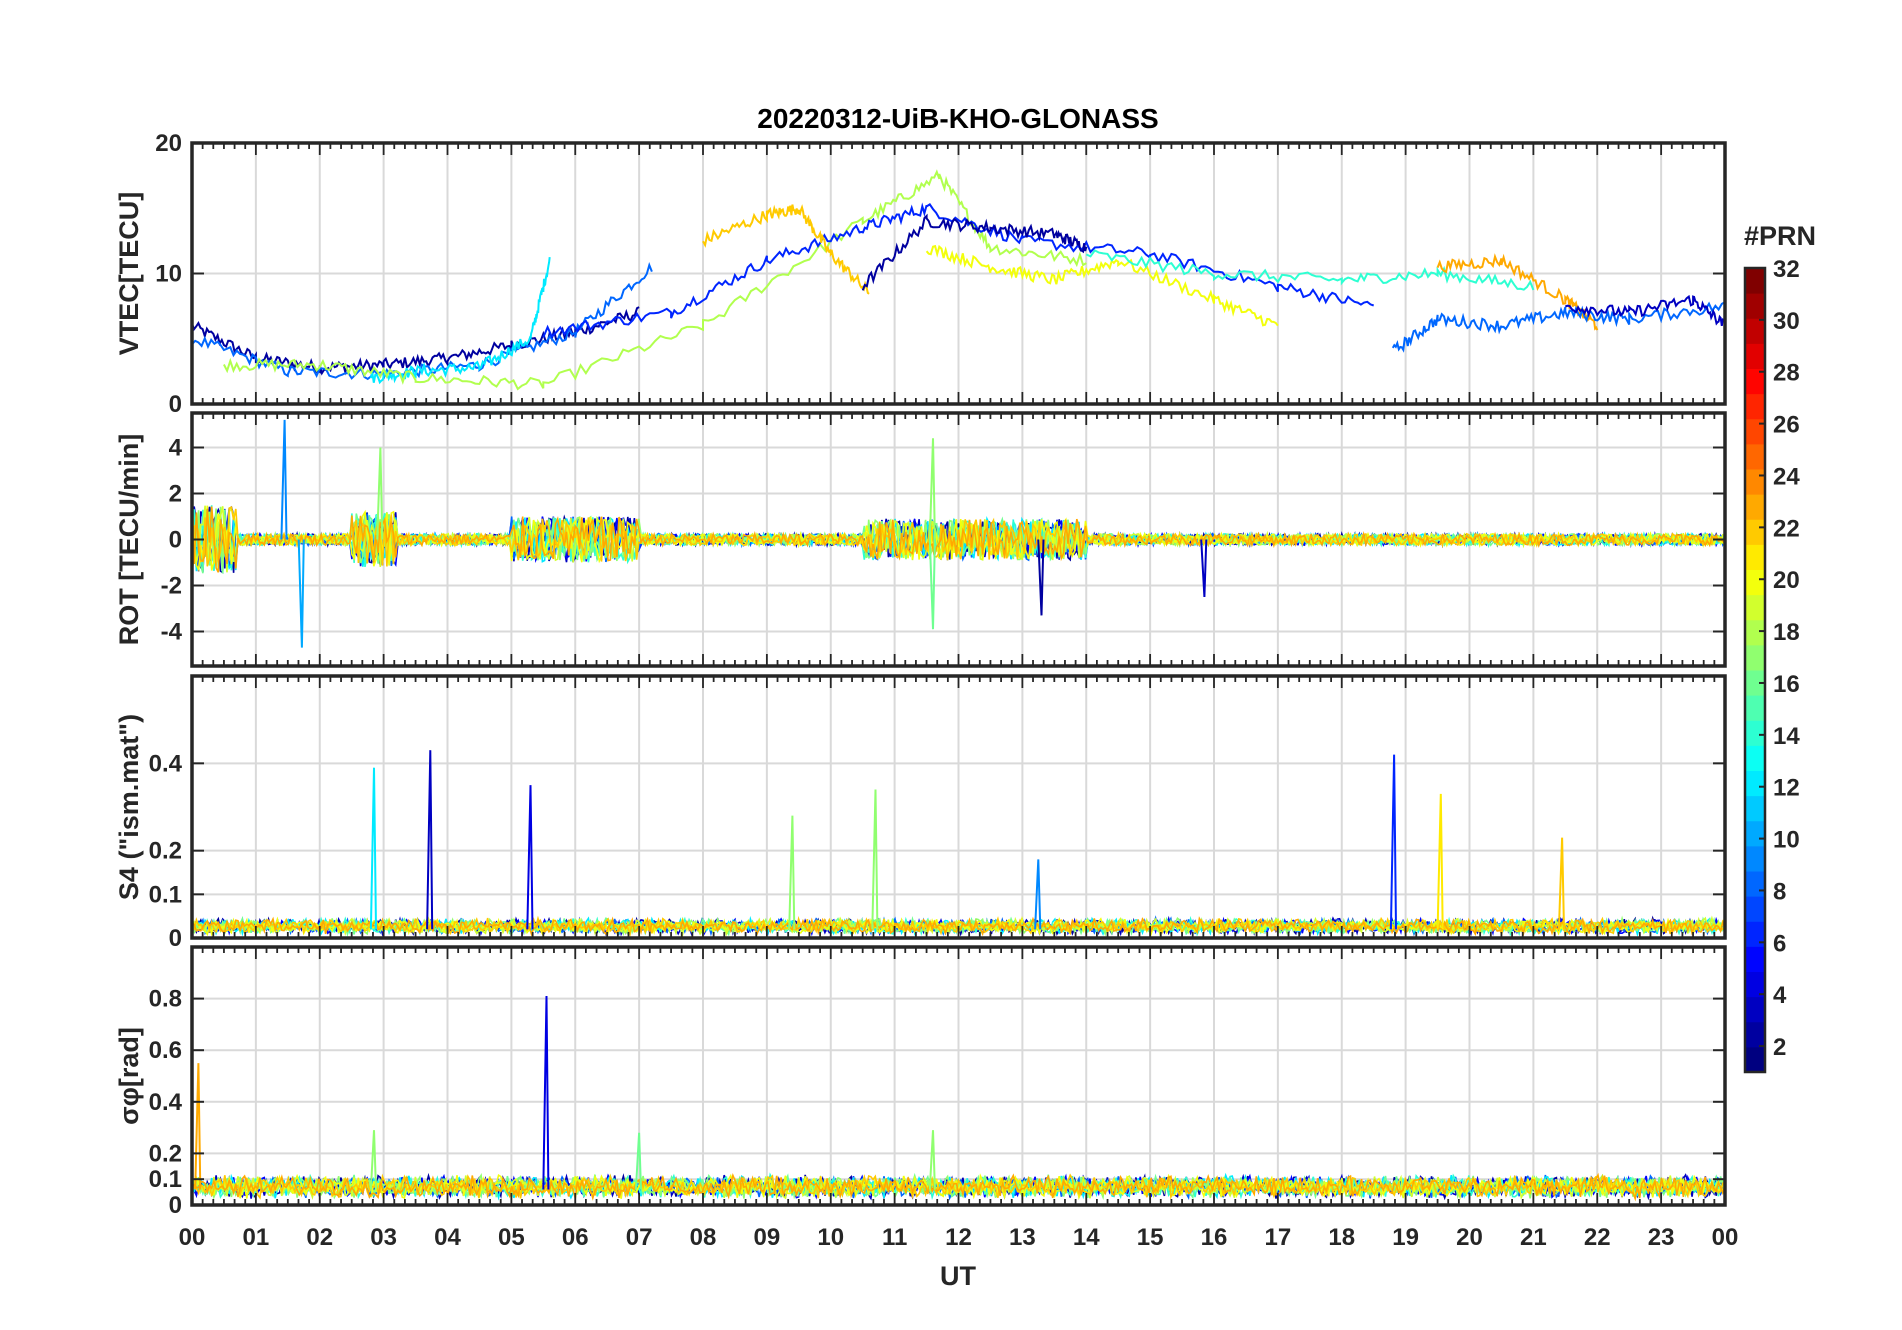 The height and width of the screenshot is (1330, 1902). What do you see at coordinates (129, 274) in the screenshot?
I see `vtec-y-label: VTEC[TECU]` at bounding box center [129, 274].